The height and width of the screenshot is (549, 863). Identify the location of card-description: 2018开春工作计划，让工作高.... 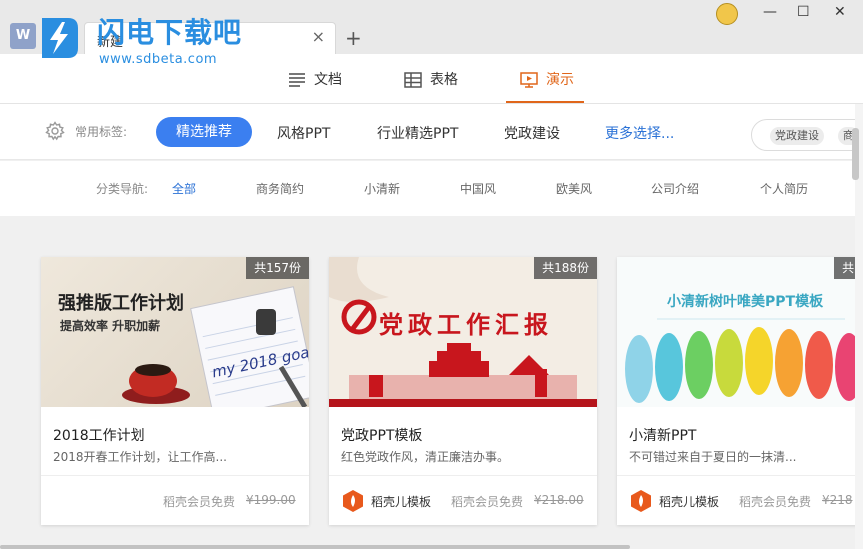
(140, 457).